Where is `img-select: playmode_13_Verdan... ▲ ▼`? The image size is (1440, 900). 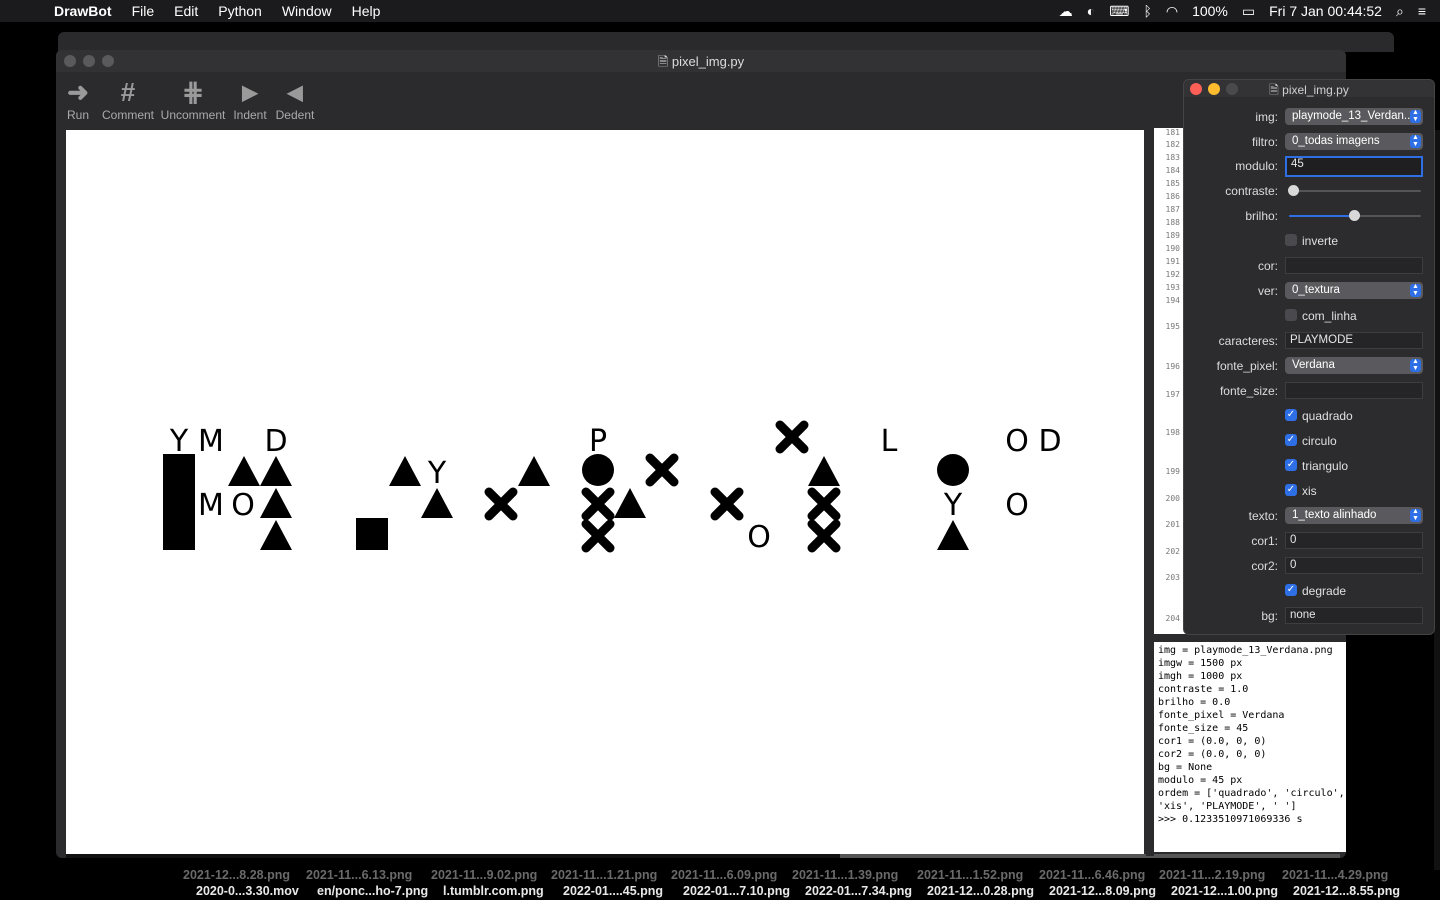
img-select: playmode_13_Verdan... ▲ ▼ is located at coordinates (1354, 116).